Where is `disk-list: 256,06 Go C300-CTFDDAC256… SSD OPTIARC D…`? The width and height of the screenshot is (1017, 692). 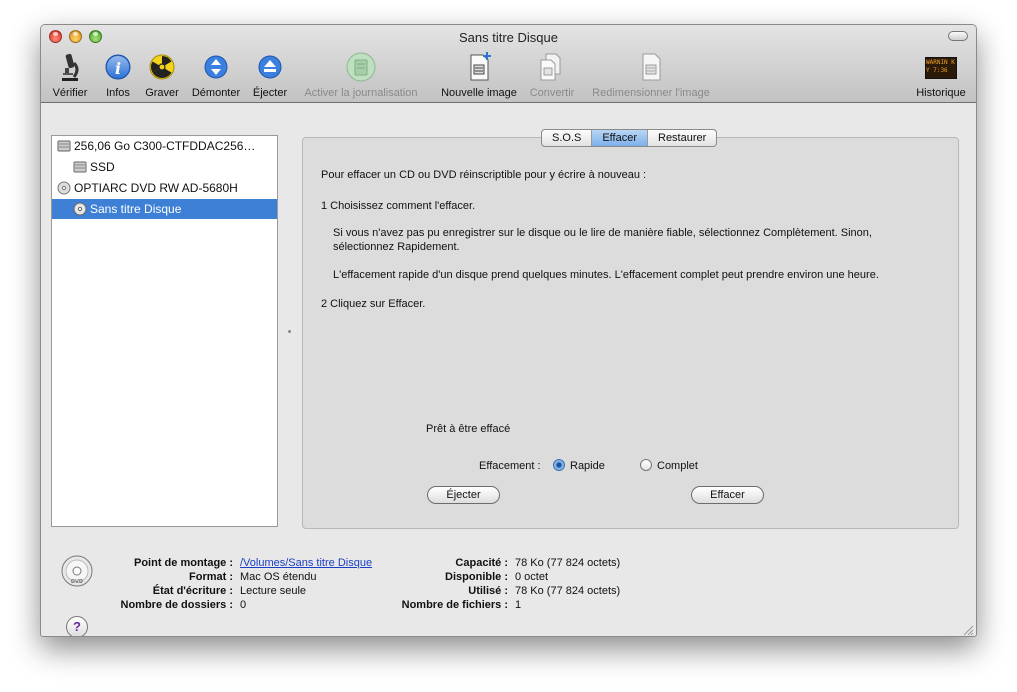
disk-list: 256,06 Go C300-CTFDDAC256… SSD OPTIARC D… is located at coordinates (164, 331).